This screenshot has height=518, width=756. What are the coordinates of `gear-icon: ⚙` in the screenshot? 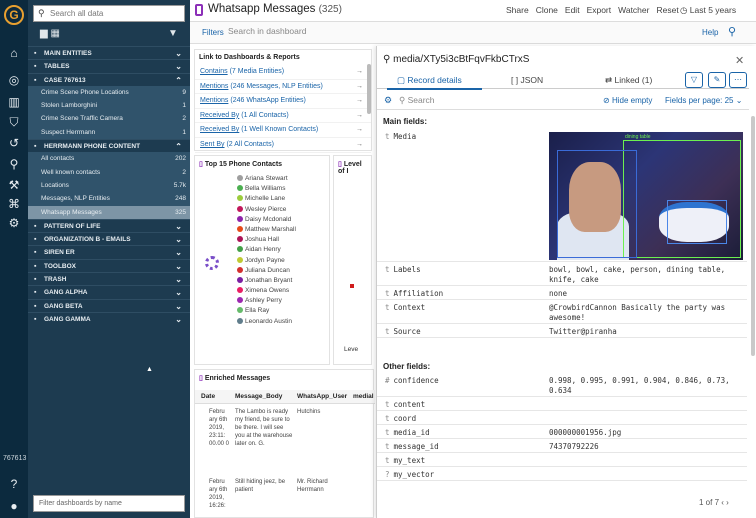 It's located at (14, 223).